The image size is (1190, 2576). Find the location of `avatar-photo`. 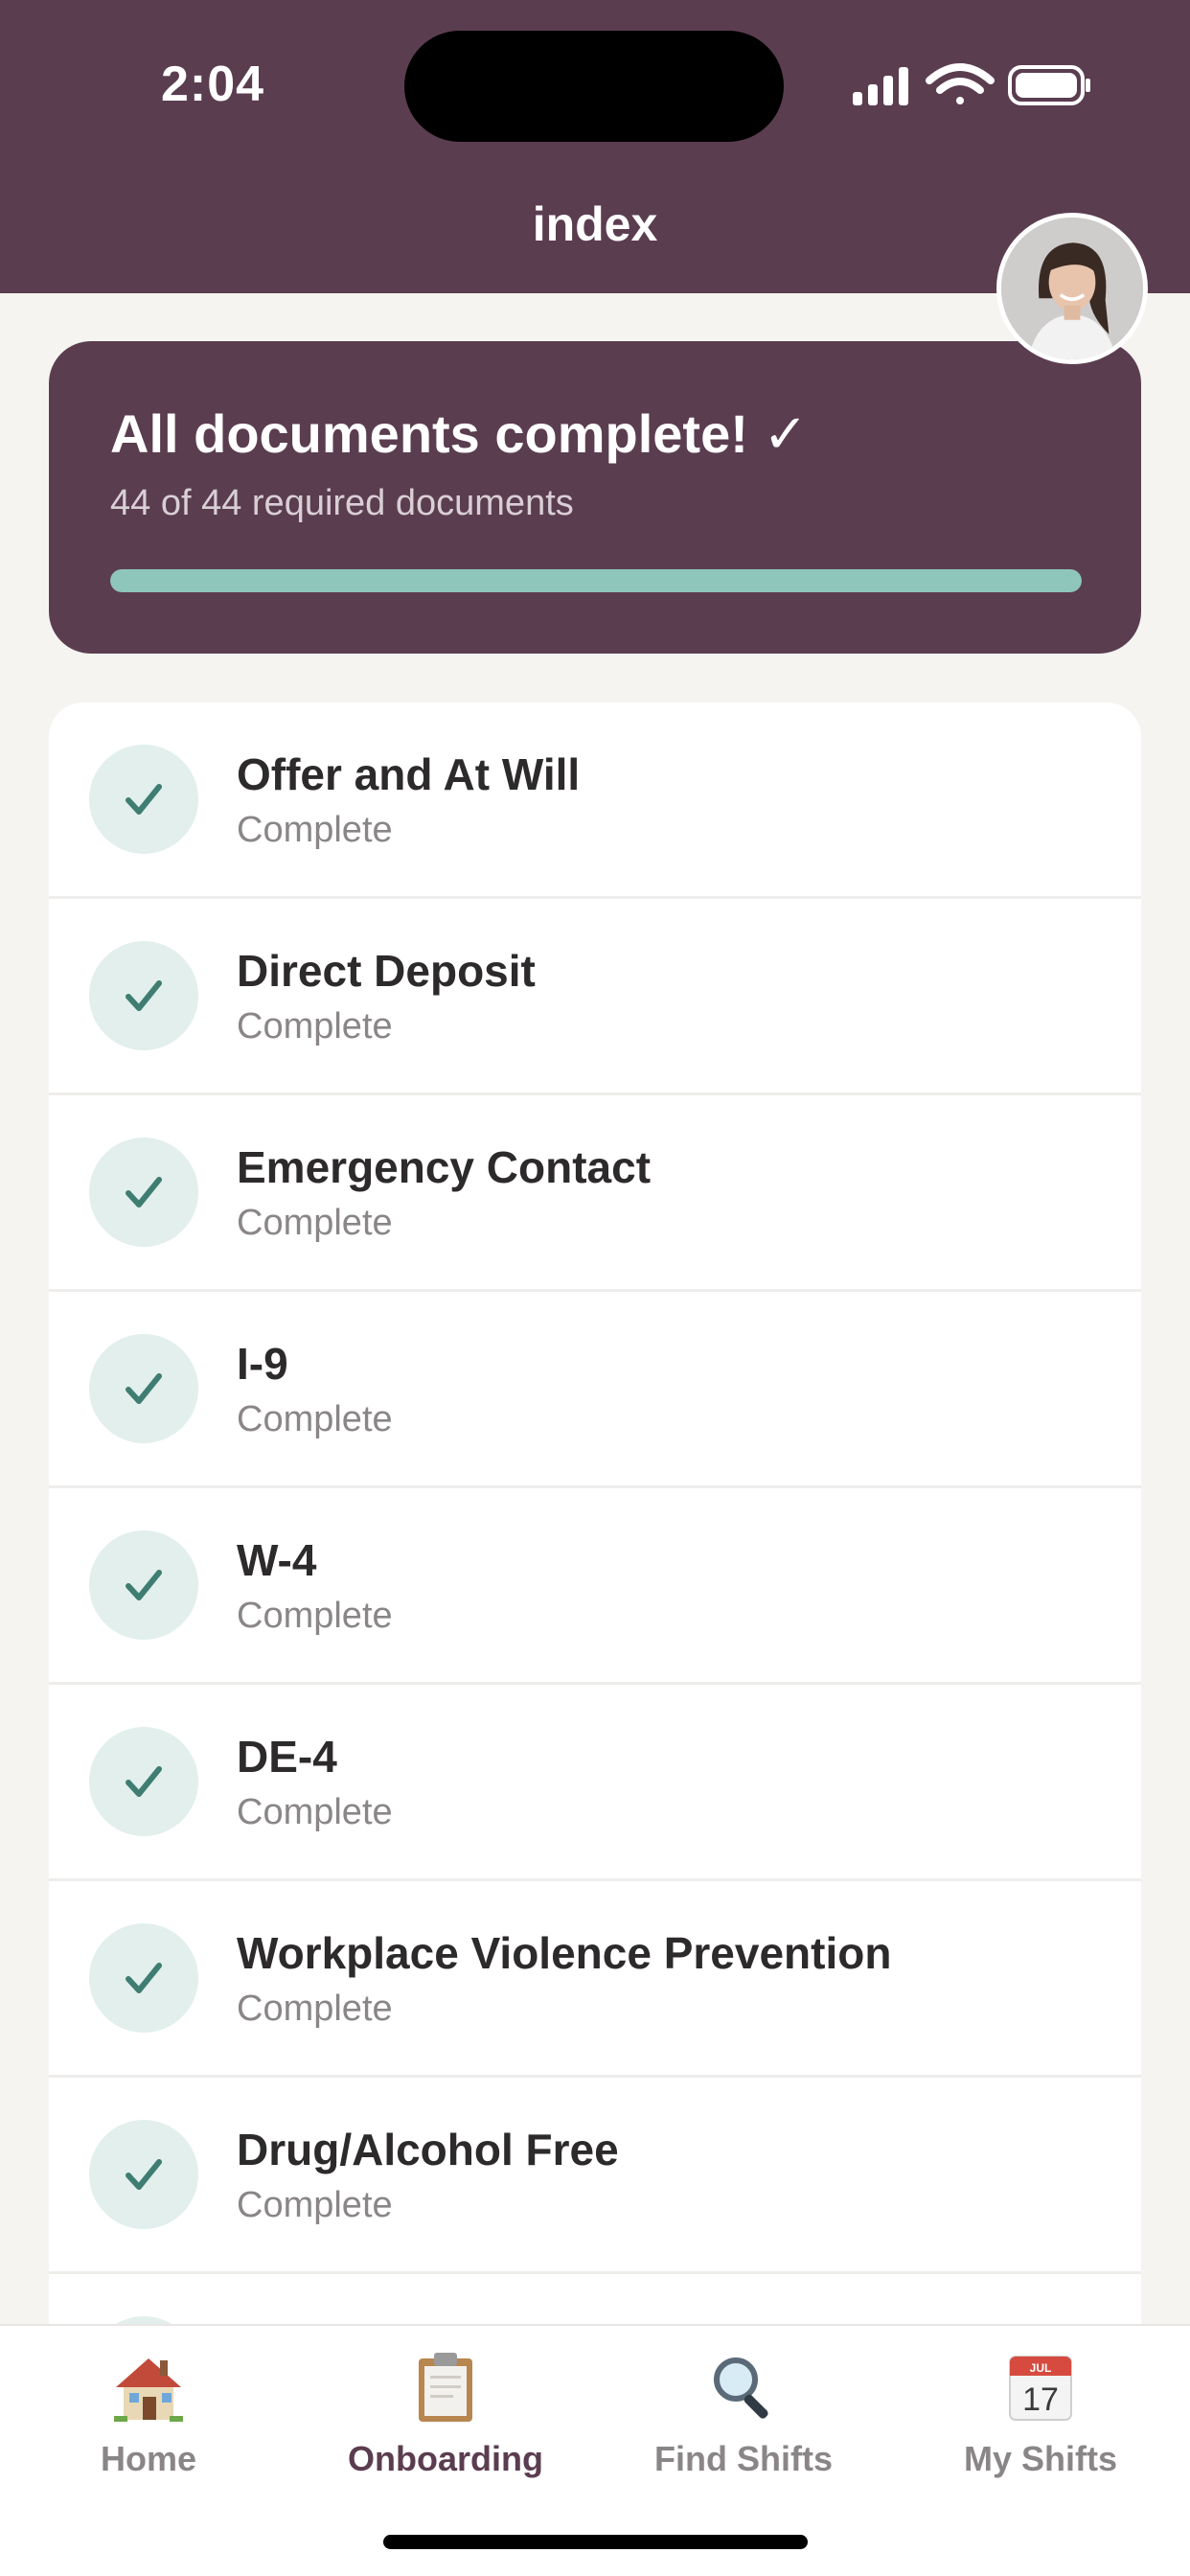

avatar-photo is located at coordinates (1072, 288).